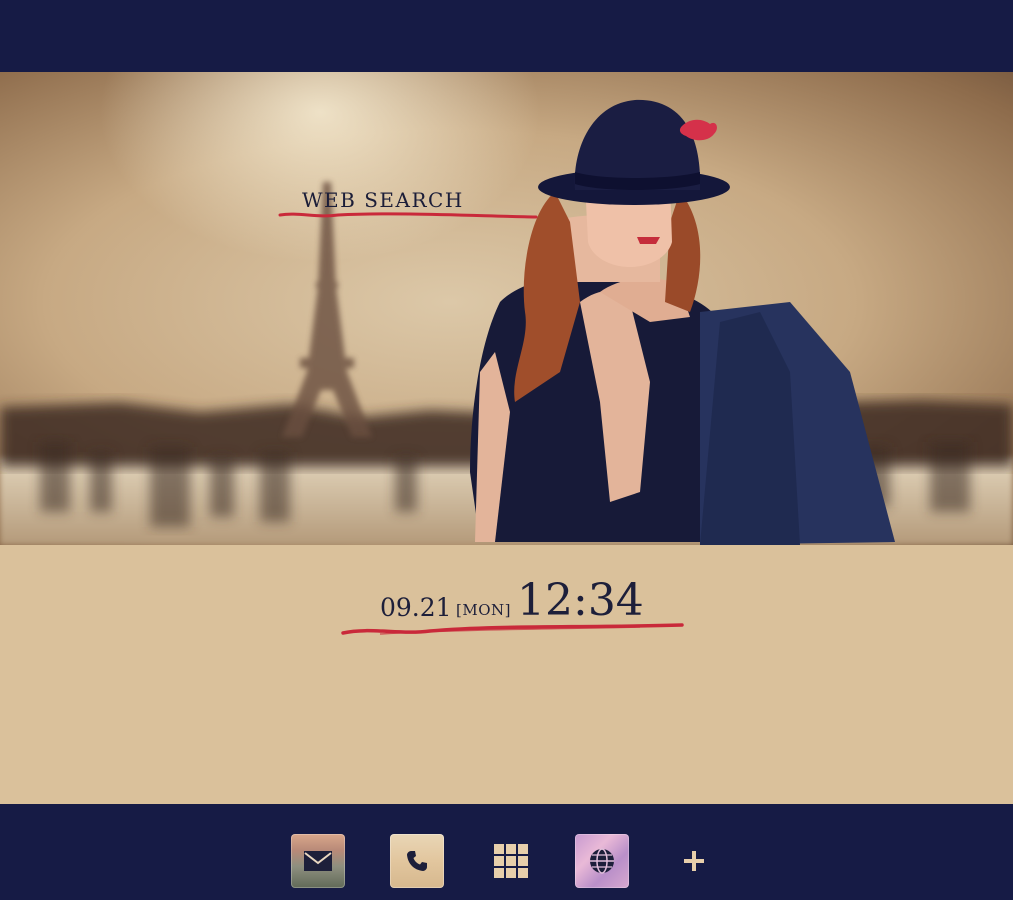 Image resolution: width=1013 pixels, height=900 pixels. I want to click on app-drawer-icon, so click(511, 861).